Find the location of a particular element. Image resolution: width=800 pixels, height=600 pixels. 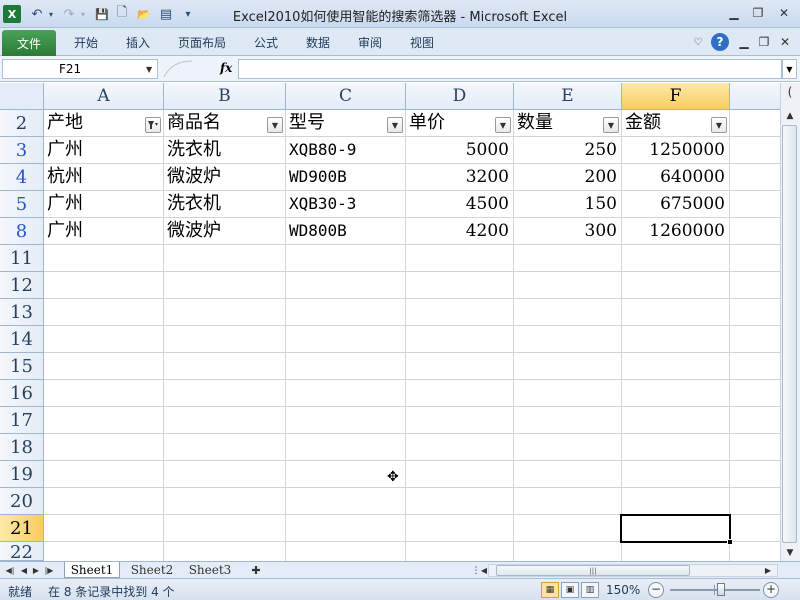

data-cell: 4500 is located at coordinates (459, 204).